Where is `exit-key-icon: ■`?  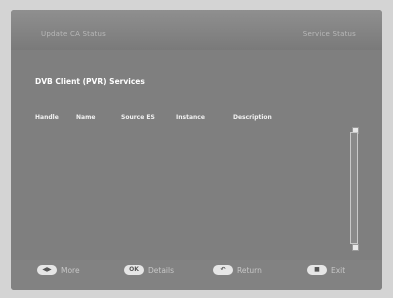 exit-key-icon: ■ is located at coordinates (317, 270).